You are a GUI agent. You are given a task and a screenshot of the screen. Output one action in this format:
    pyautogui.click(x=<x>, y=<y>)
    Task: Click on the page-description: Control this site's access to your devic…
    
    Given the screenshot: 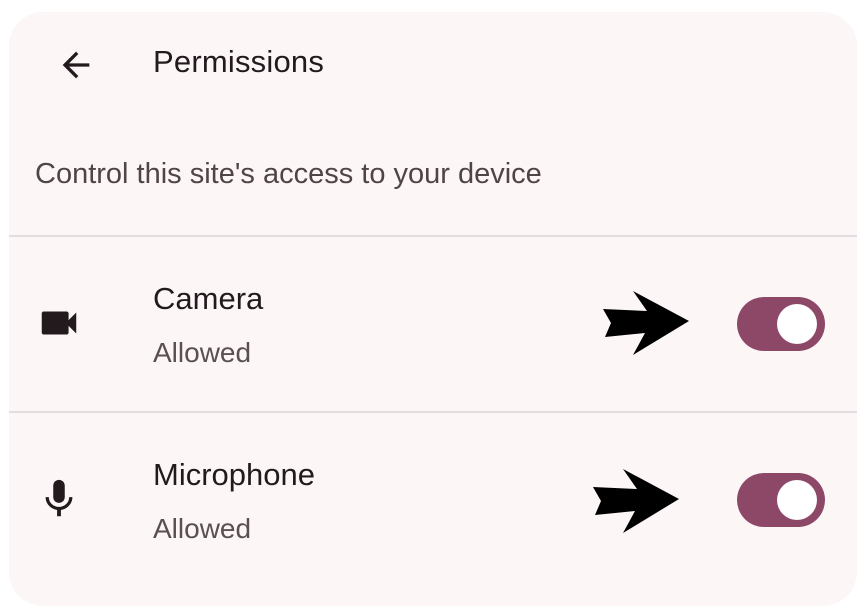 What is the action you would take?
    pyautogui.click(x=288, y=174)
    